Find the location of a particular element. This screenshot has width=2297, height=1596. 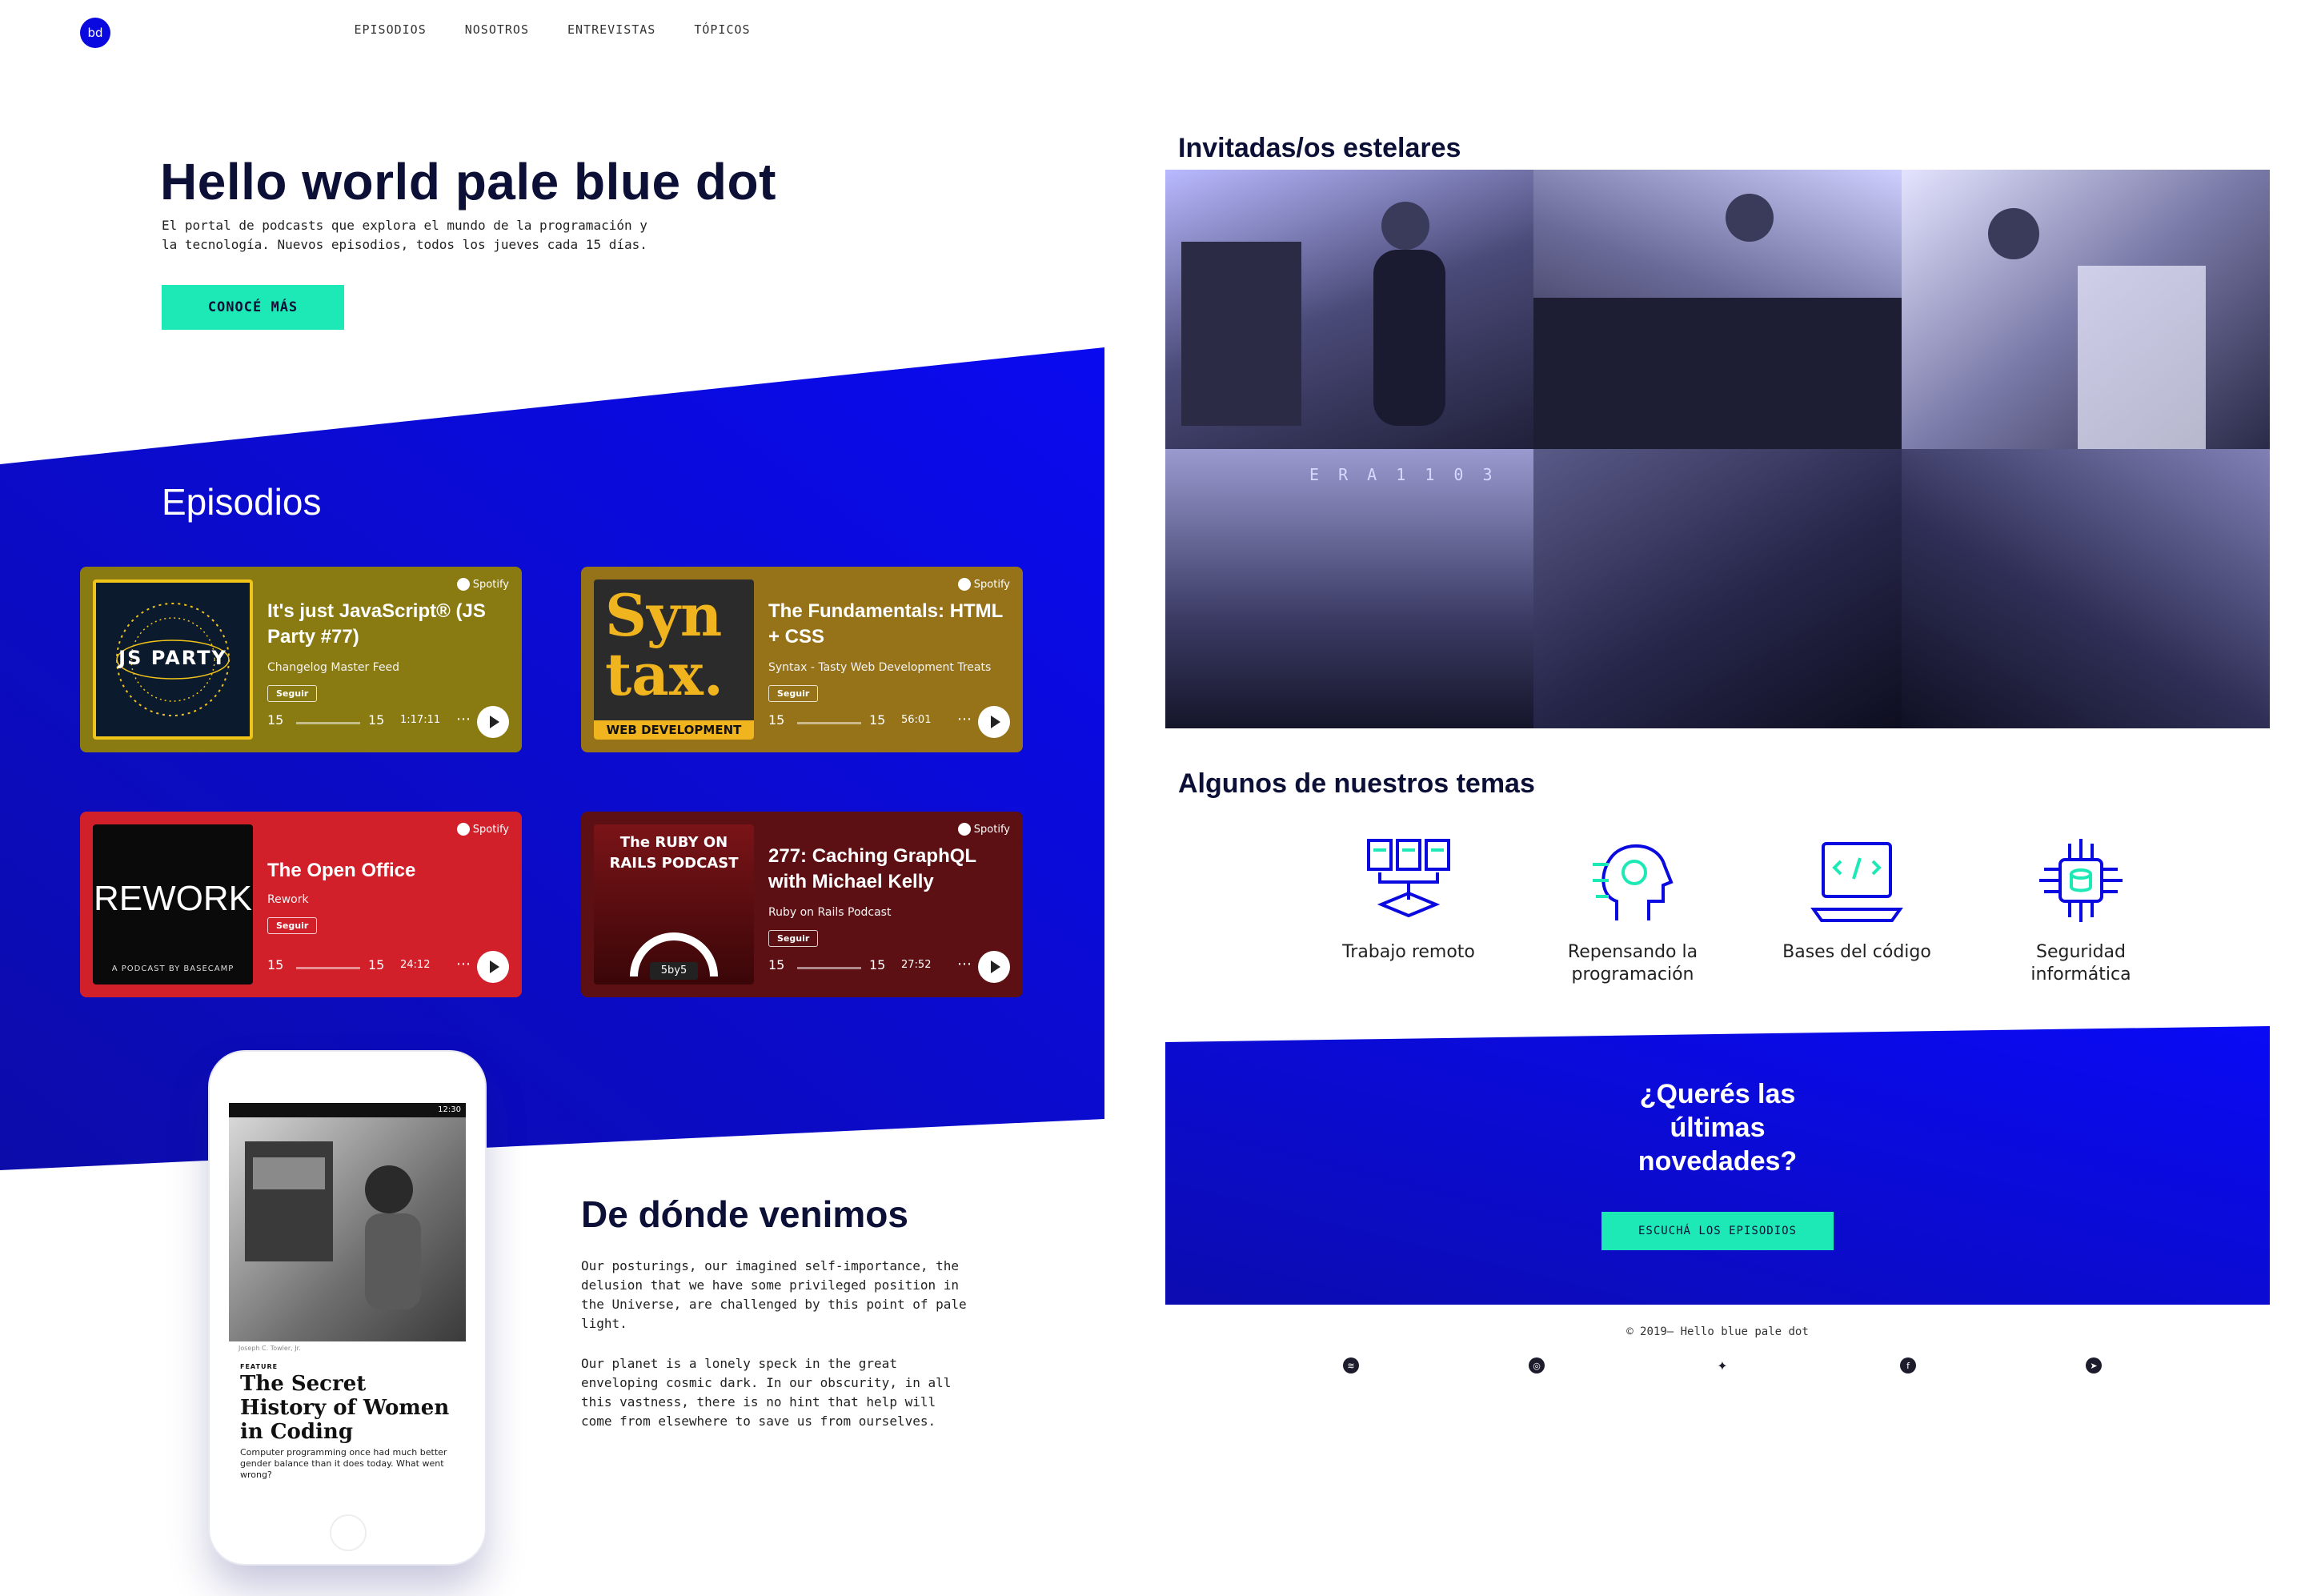

facebook-icon: f is located at coordinates (1908, 1365).